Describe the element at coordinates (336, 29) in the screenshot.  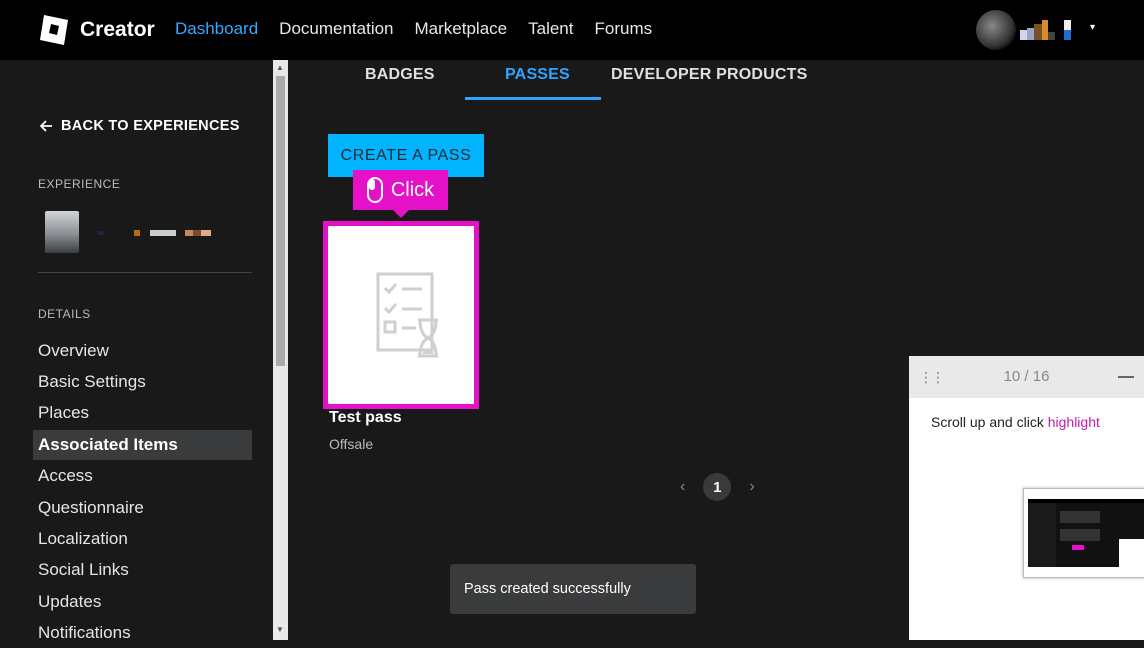
I see `nav-documentation: Documentation` at that location.